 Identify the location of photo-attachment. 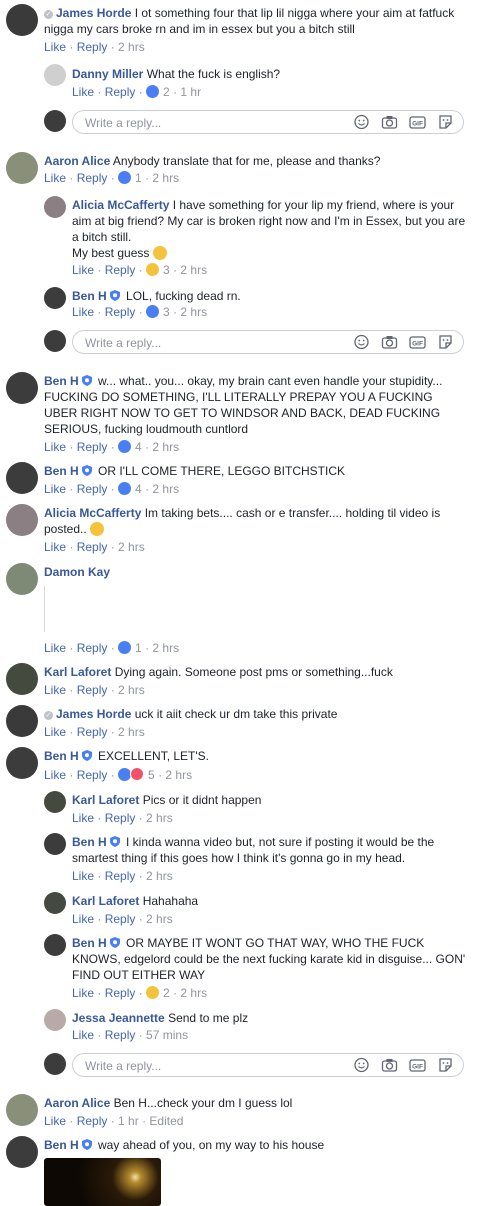
(102, 1182).